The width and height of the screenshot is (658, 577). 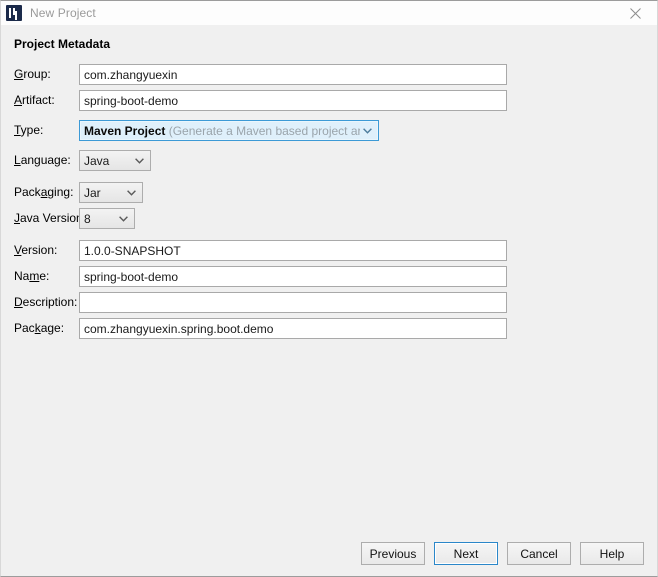 I want to click on dialog-button-bar: Previous Next Cancel Help, so click(x=502, y=553).